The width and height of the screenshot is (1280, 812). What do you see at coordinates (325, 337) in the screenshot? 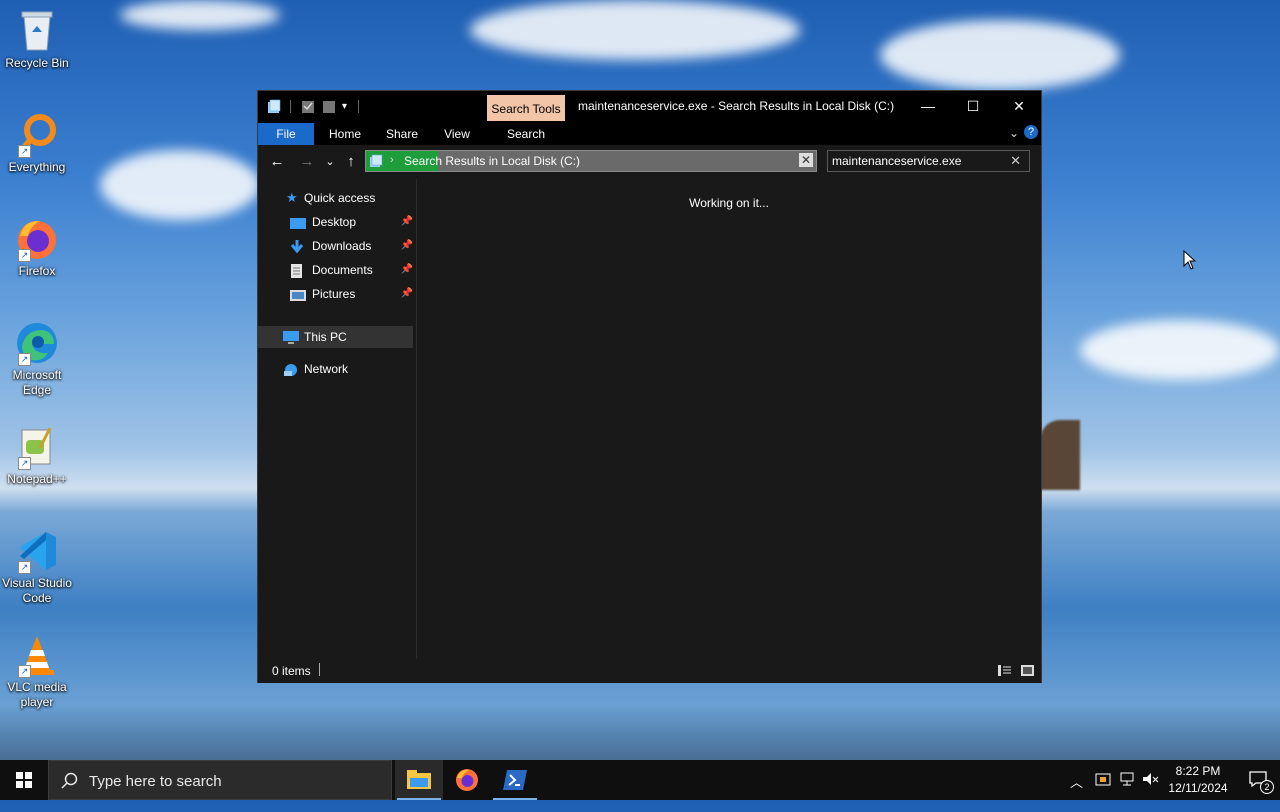
I see `nav-label: This PC` at bounding box center [325, 337].